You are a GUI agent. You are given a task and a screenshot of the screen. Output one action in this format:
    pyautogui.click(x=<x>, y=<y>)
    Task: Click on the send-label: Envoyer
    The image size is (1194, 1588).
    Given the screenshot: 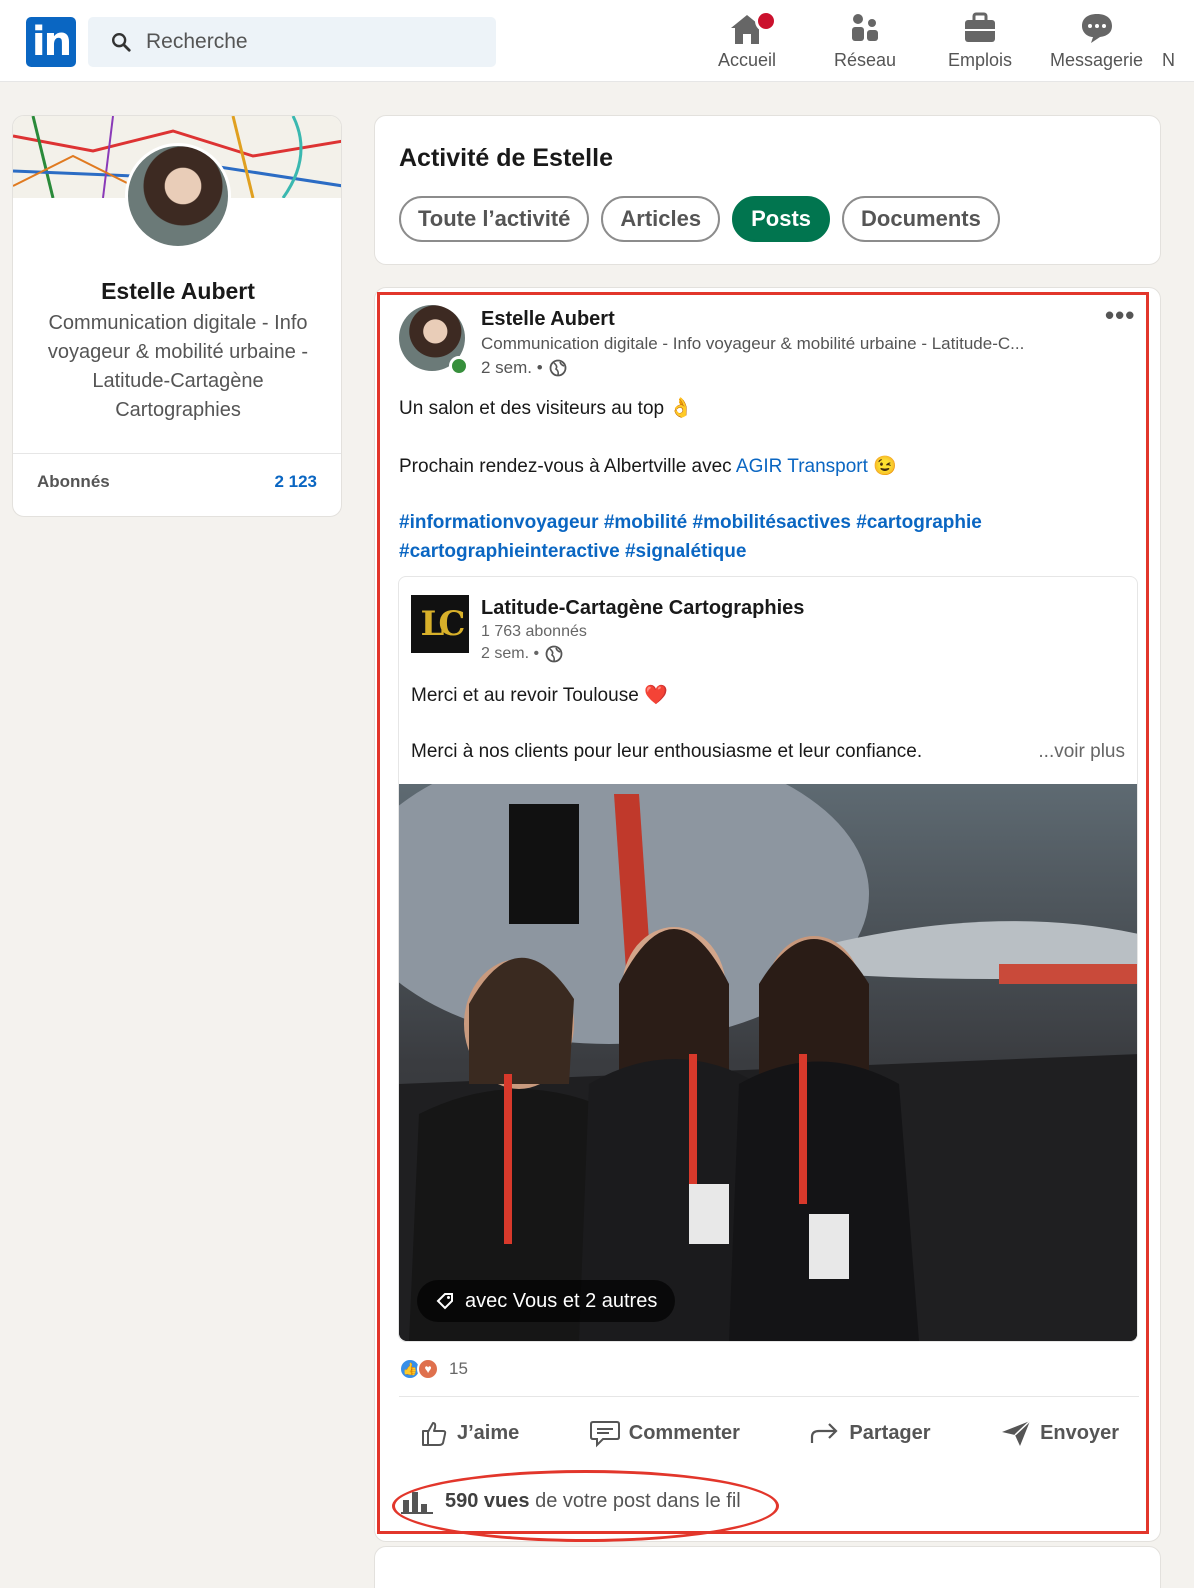 What is the action you would take?
    pyautogui.click(x=1079, y=1432)
    